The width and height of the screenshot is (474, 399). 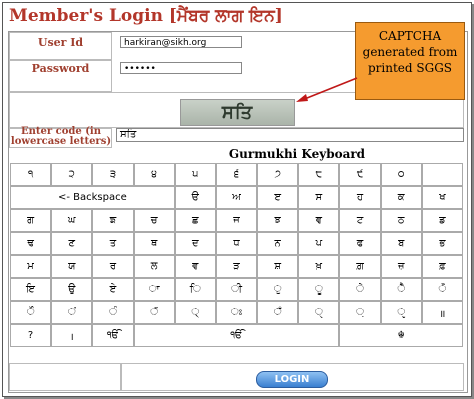 I want to click on keyboard-key: ਬ, so click(x=401, y=243).